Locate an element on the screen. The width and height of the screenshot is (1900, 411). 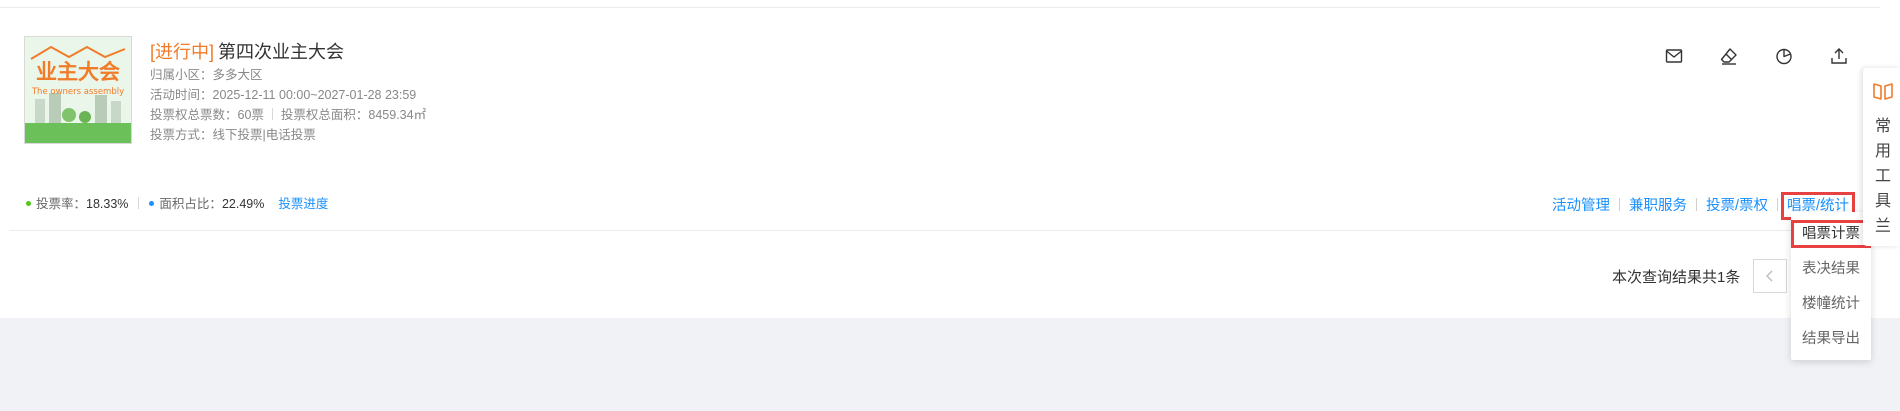
dropdown-item-building-stats: 楼幢统计 is located at coordinates (1831, 304).